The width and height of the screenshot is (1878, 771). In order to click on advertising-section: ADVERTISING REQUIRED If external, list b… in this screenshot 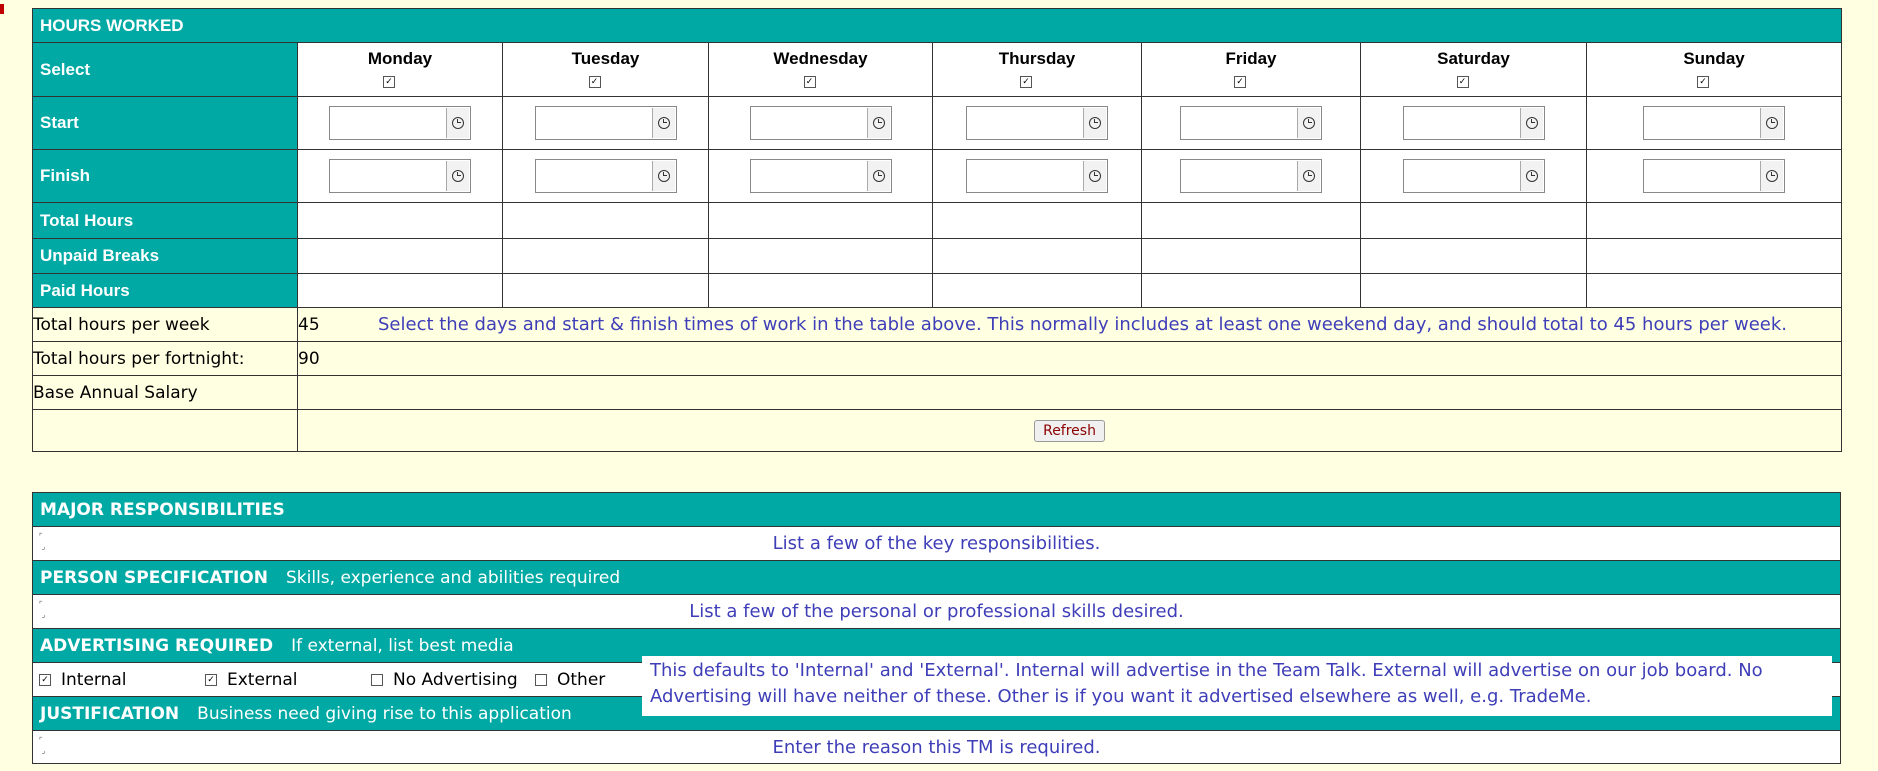, I will do `click(936, 672)`.